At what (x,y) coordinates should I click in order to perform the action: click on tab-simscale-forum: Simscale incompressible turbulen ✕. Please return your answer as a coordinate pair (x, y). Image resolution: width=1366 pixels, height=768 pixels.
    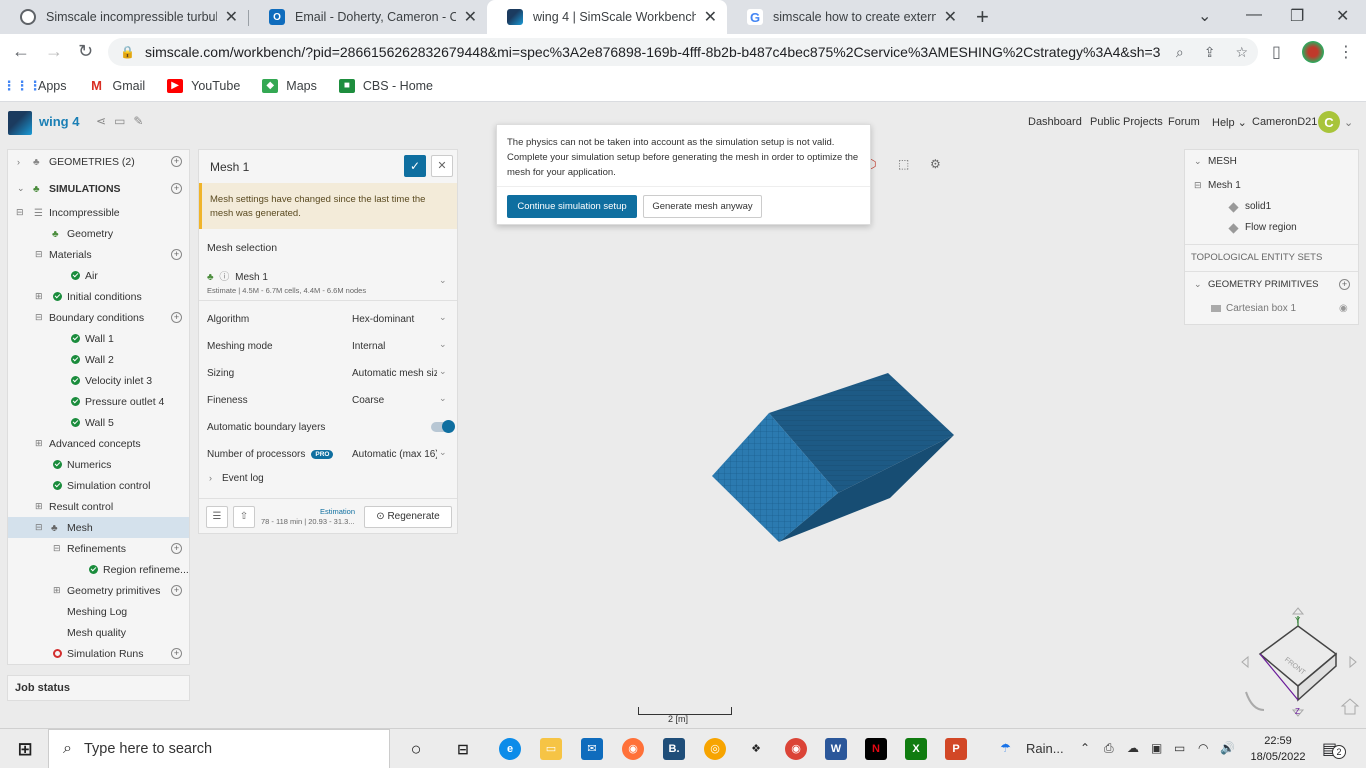
    Looking at the image, I should click on (124, 17).